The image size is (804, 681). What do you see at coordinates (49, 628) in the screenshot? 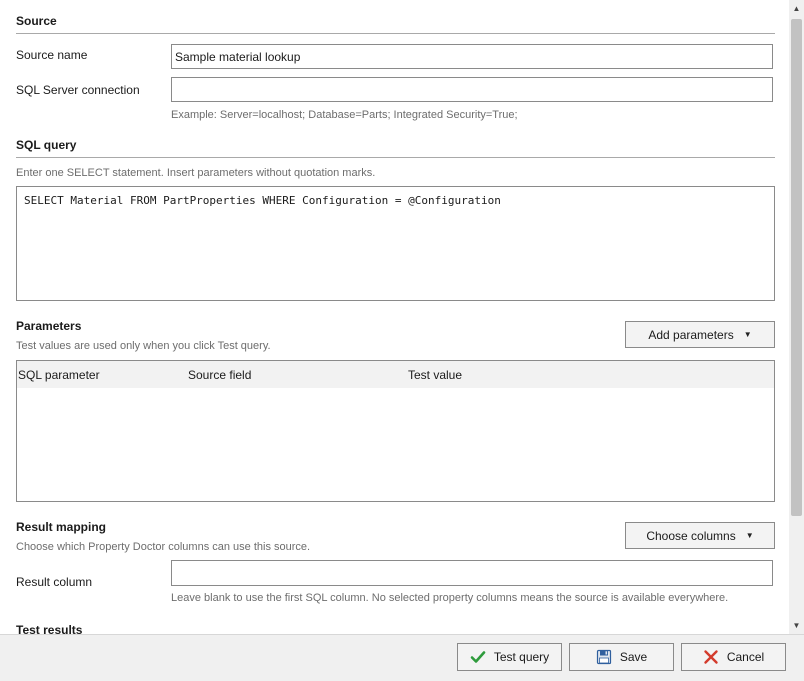
I see `test-results-section-title: Test results` at bounding box center [49, 628].